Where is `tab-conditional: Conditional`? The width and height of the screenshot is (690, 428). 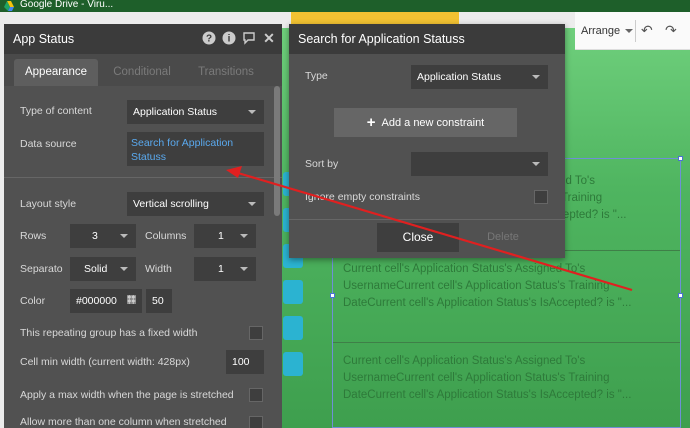
tab-conditional: Conditional is located at coordinates (142, 72).